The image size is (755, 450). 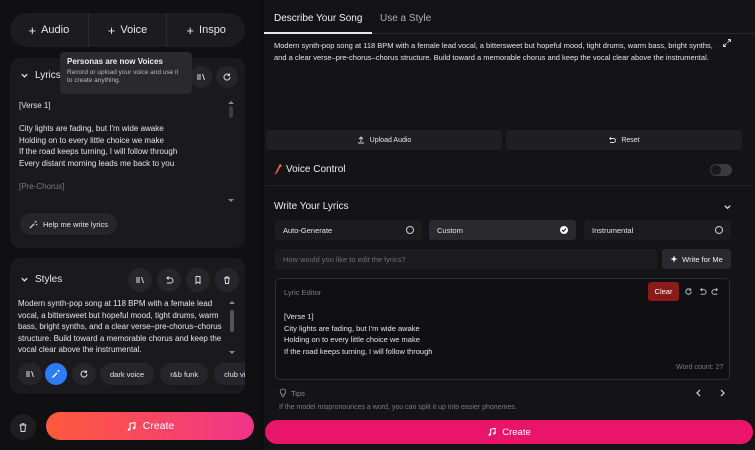 What do you see at coordinates (56, 374) in the screenshot?
I see `magic-style-button` at bounding box center [56, 374].